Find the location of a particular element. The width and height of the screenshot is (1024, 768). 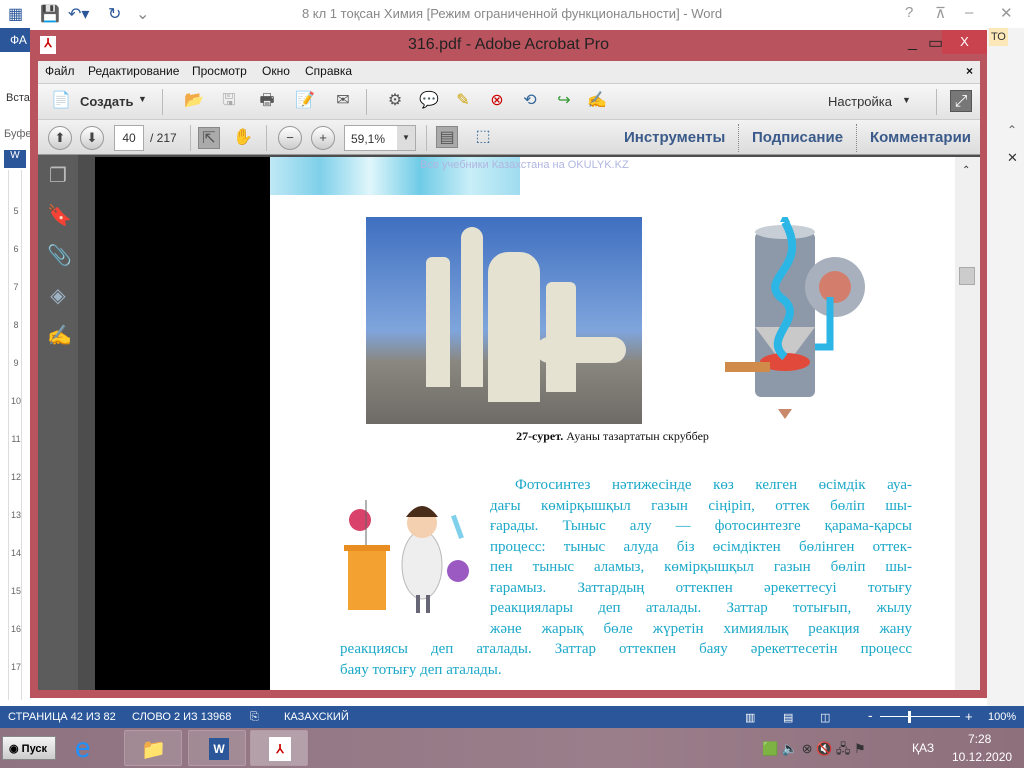

hand-tool-icon: ✋ is located at coordinates (243, 138).